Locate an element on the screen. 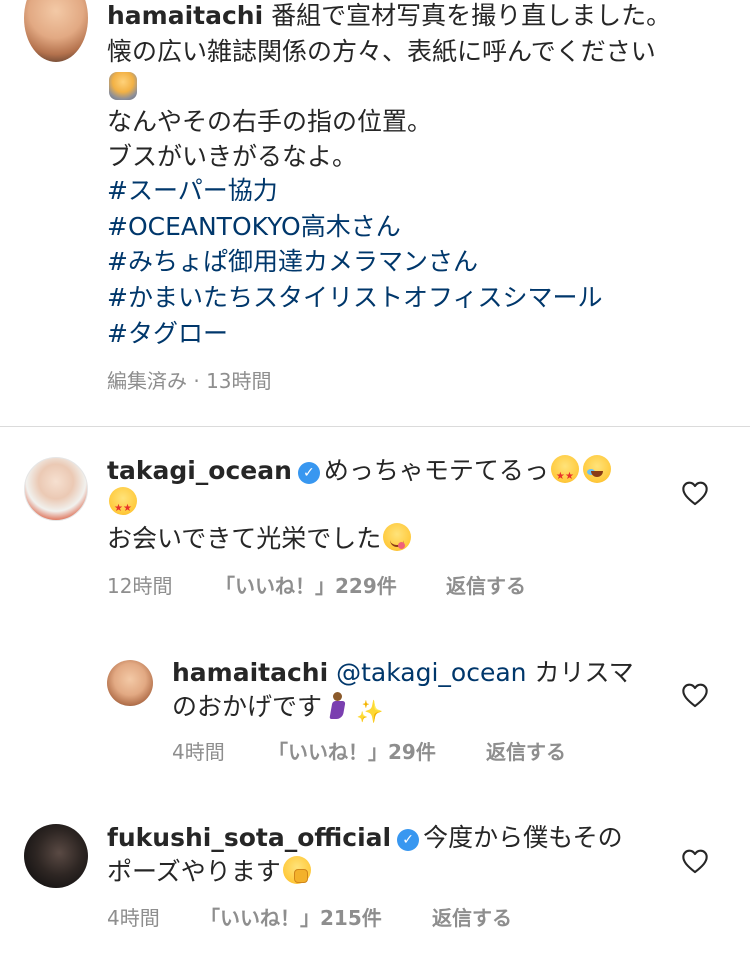  comment-line-1: fukushi_sota_official ✓ 今度から僕もその is located at coordinates (365, 838).